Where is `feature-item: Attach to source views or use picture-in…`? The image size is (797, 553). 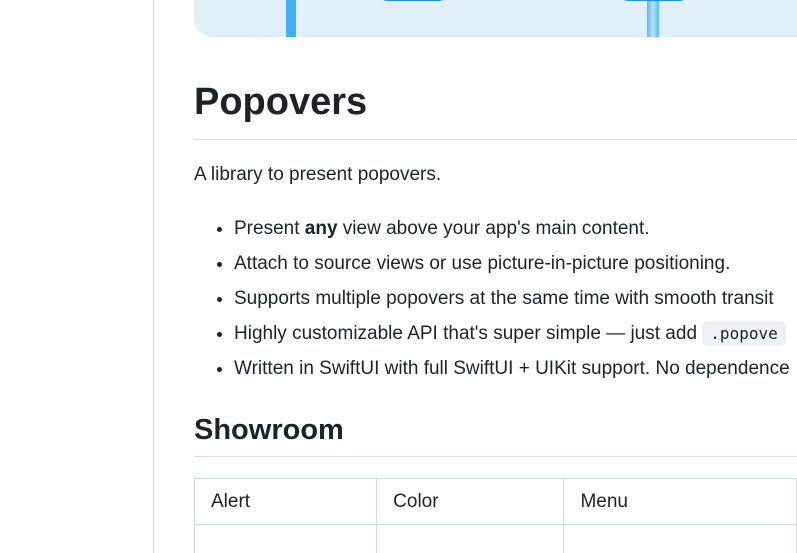 feature-item: Attach to source views or use picture-in… is located at coordinates (512, 263).